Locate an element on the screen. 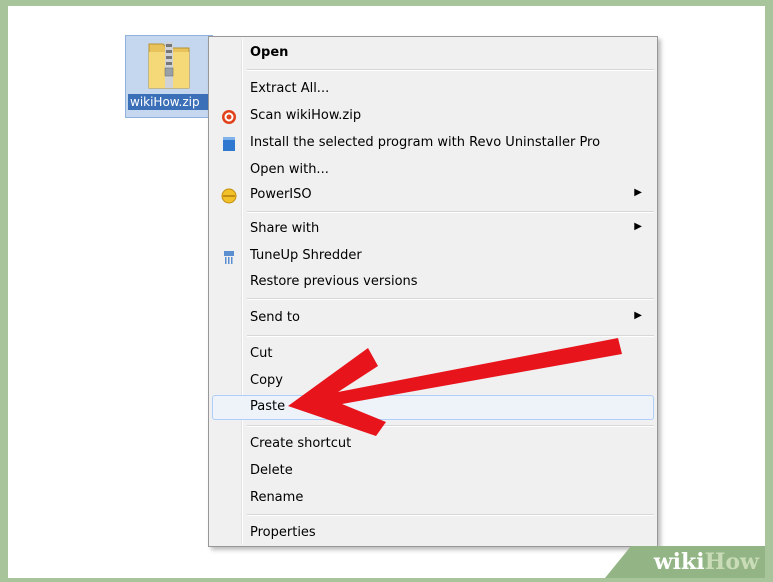  menu-item-tuneup-shredder: TuneUp Shredder is located at coordinates (433, 256).